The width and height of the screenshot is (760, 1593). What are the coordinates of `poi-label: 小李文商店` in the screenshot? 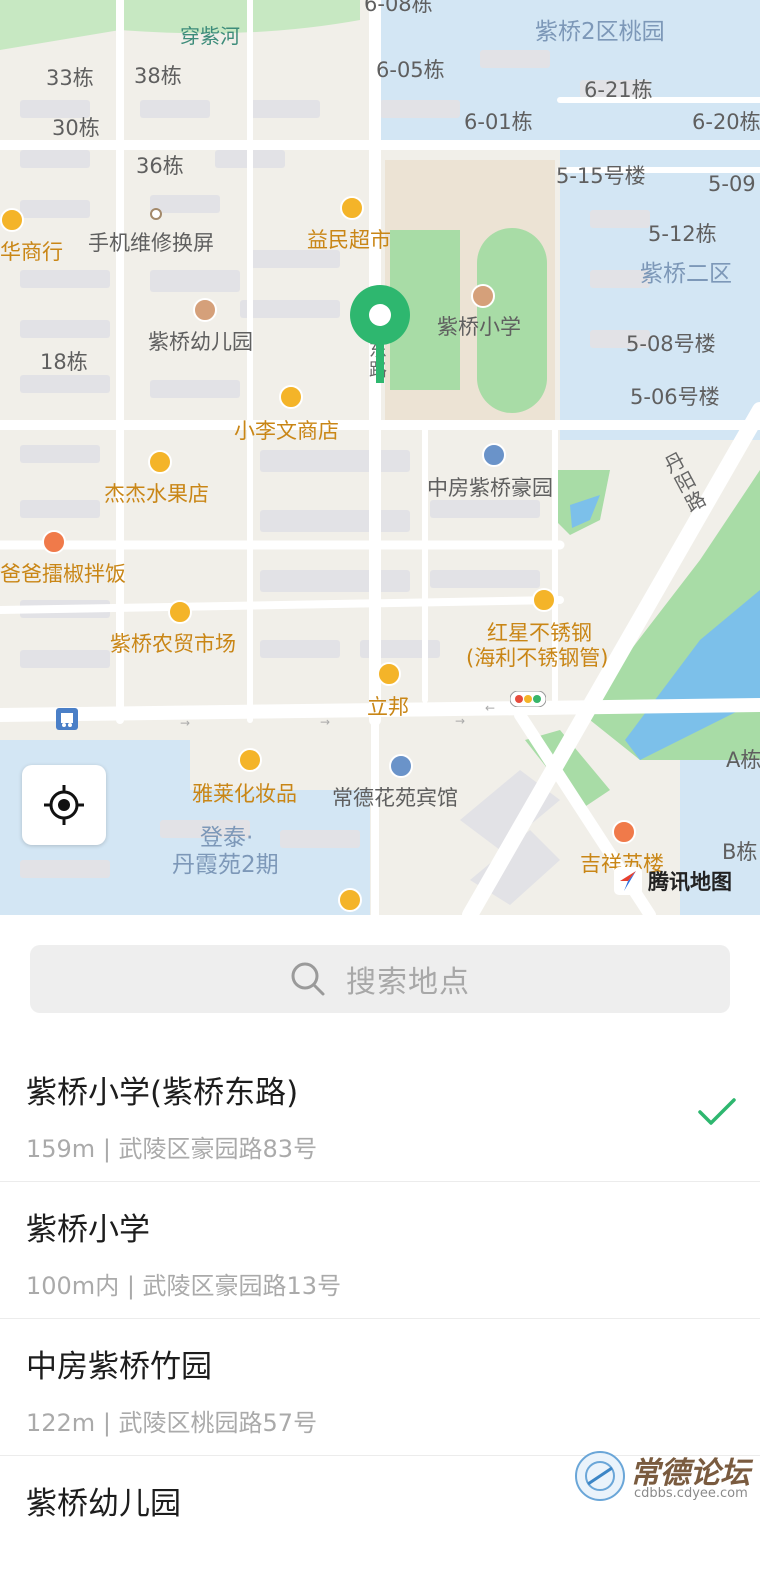 It's located at (286, 431).